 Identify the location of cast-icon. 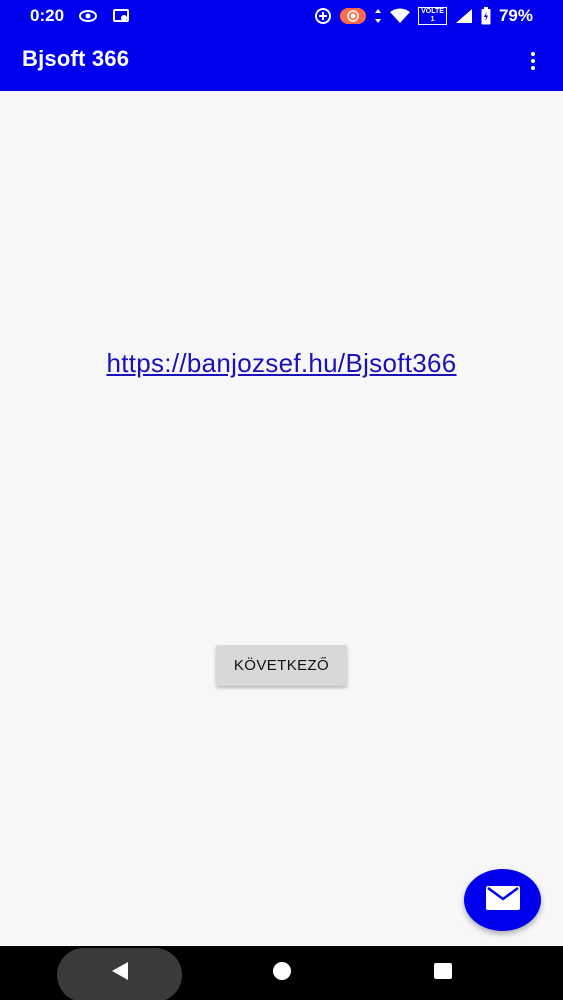
(121, 16).